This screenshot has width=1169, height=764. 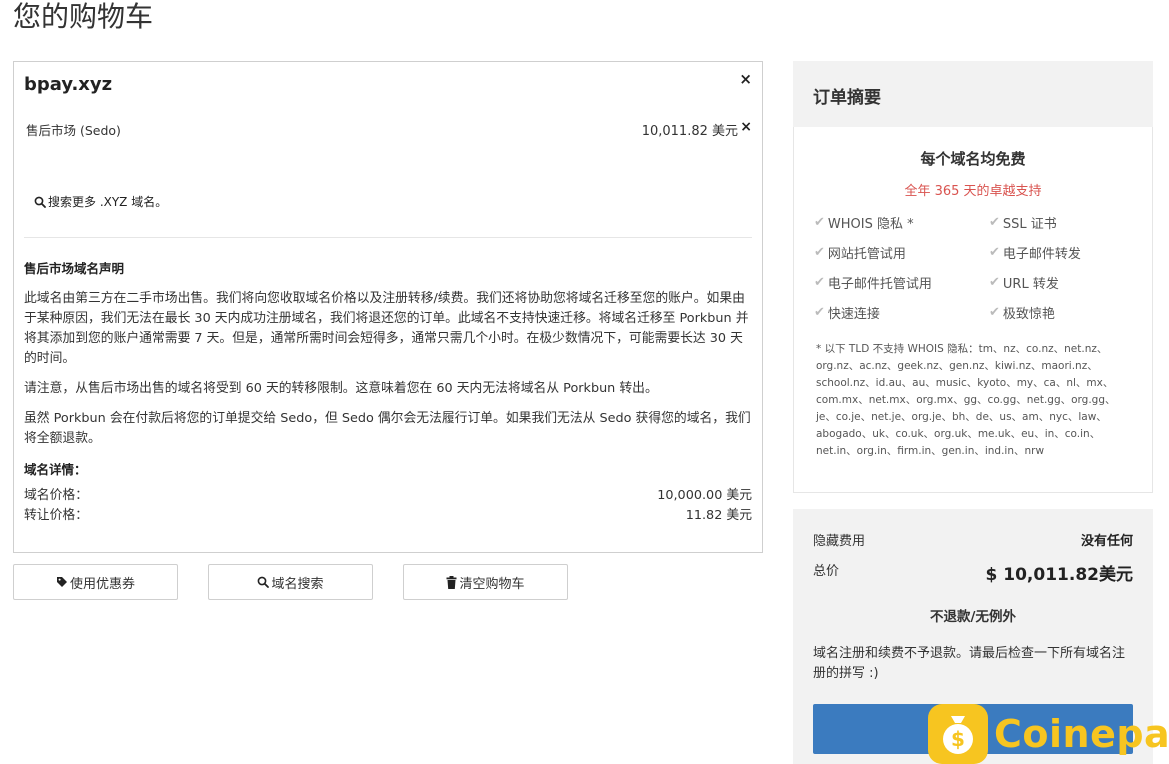 I want to click on coinepay-watermark: $ Coinepay, so click(x=1048, y=734).